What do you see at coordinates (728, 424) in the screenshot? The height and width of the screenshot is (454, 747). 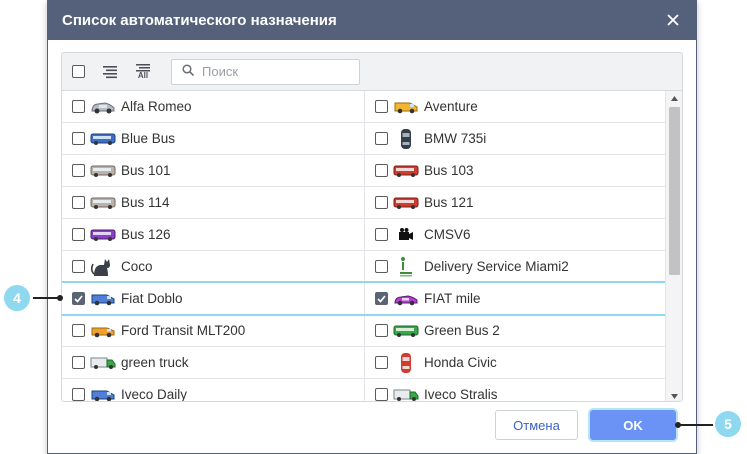 I see `callout-5-badge: 5` at bounding box center [728, 424].